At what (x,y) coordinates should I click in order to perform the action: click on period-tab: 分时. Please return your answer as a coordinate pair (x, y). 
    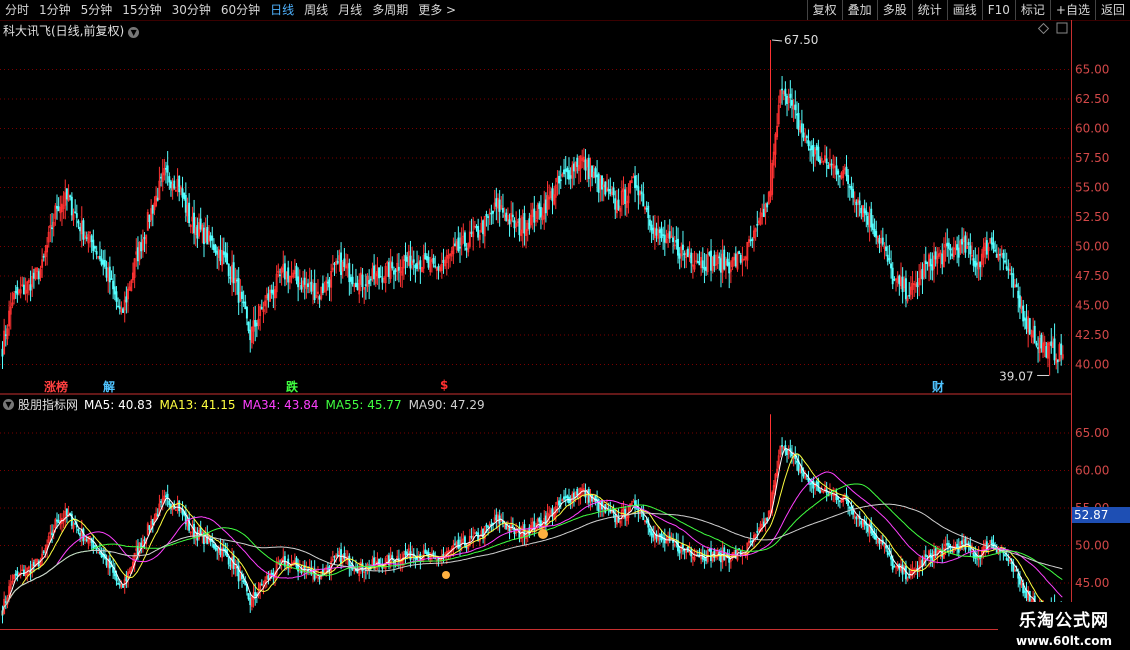
    Looking at the image, I should click on (17, 10).